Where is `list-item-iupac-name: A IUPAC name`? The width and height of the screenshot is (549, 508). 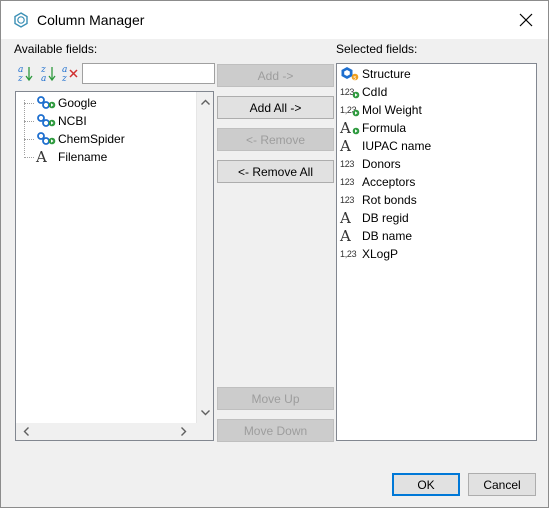 list-item-iupac-name: A IUPAC name is located at coordinates (385, 146).